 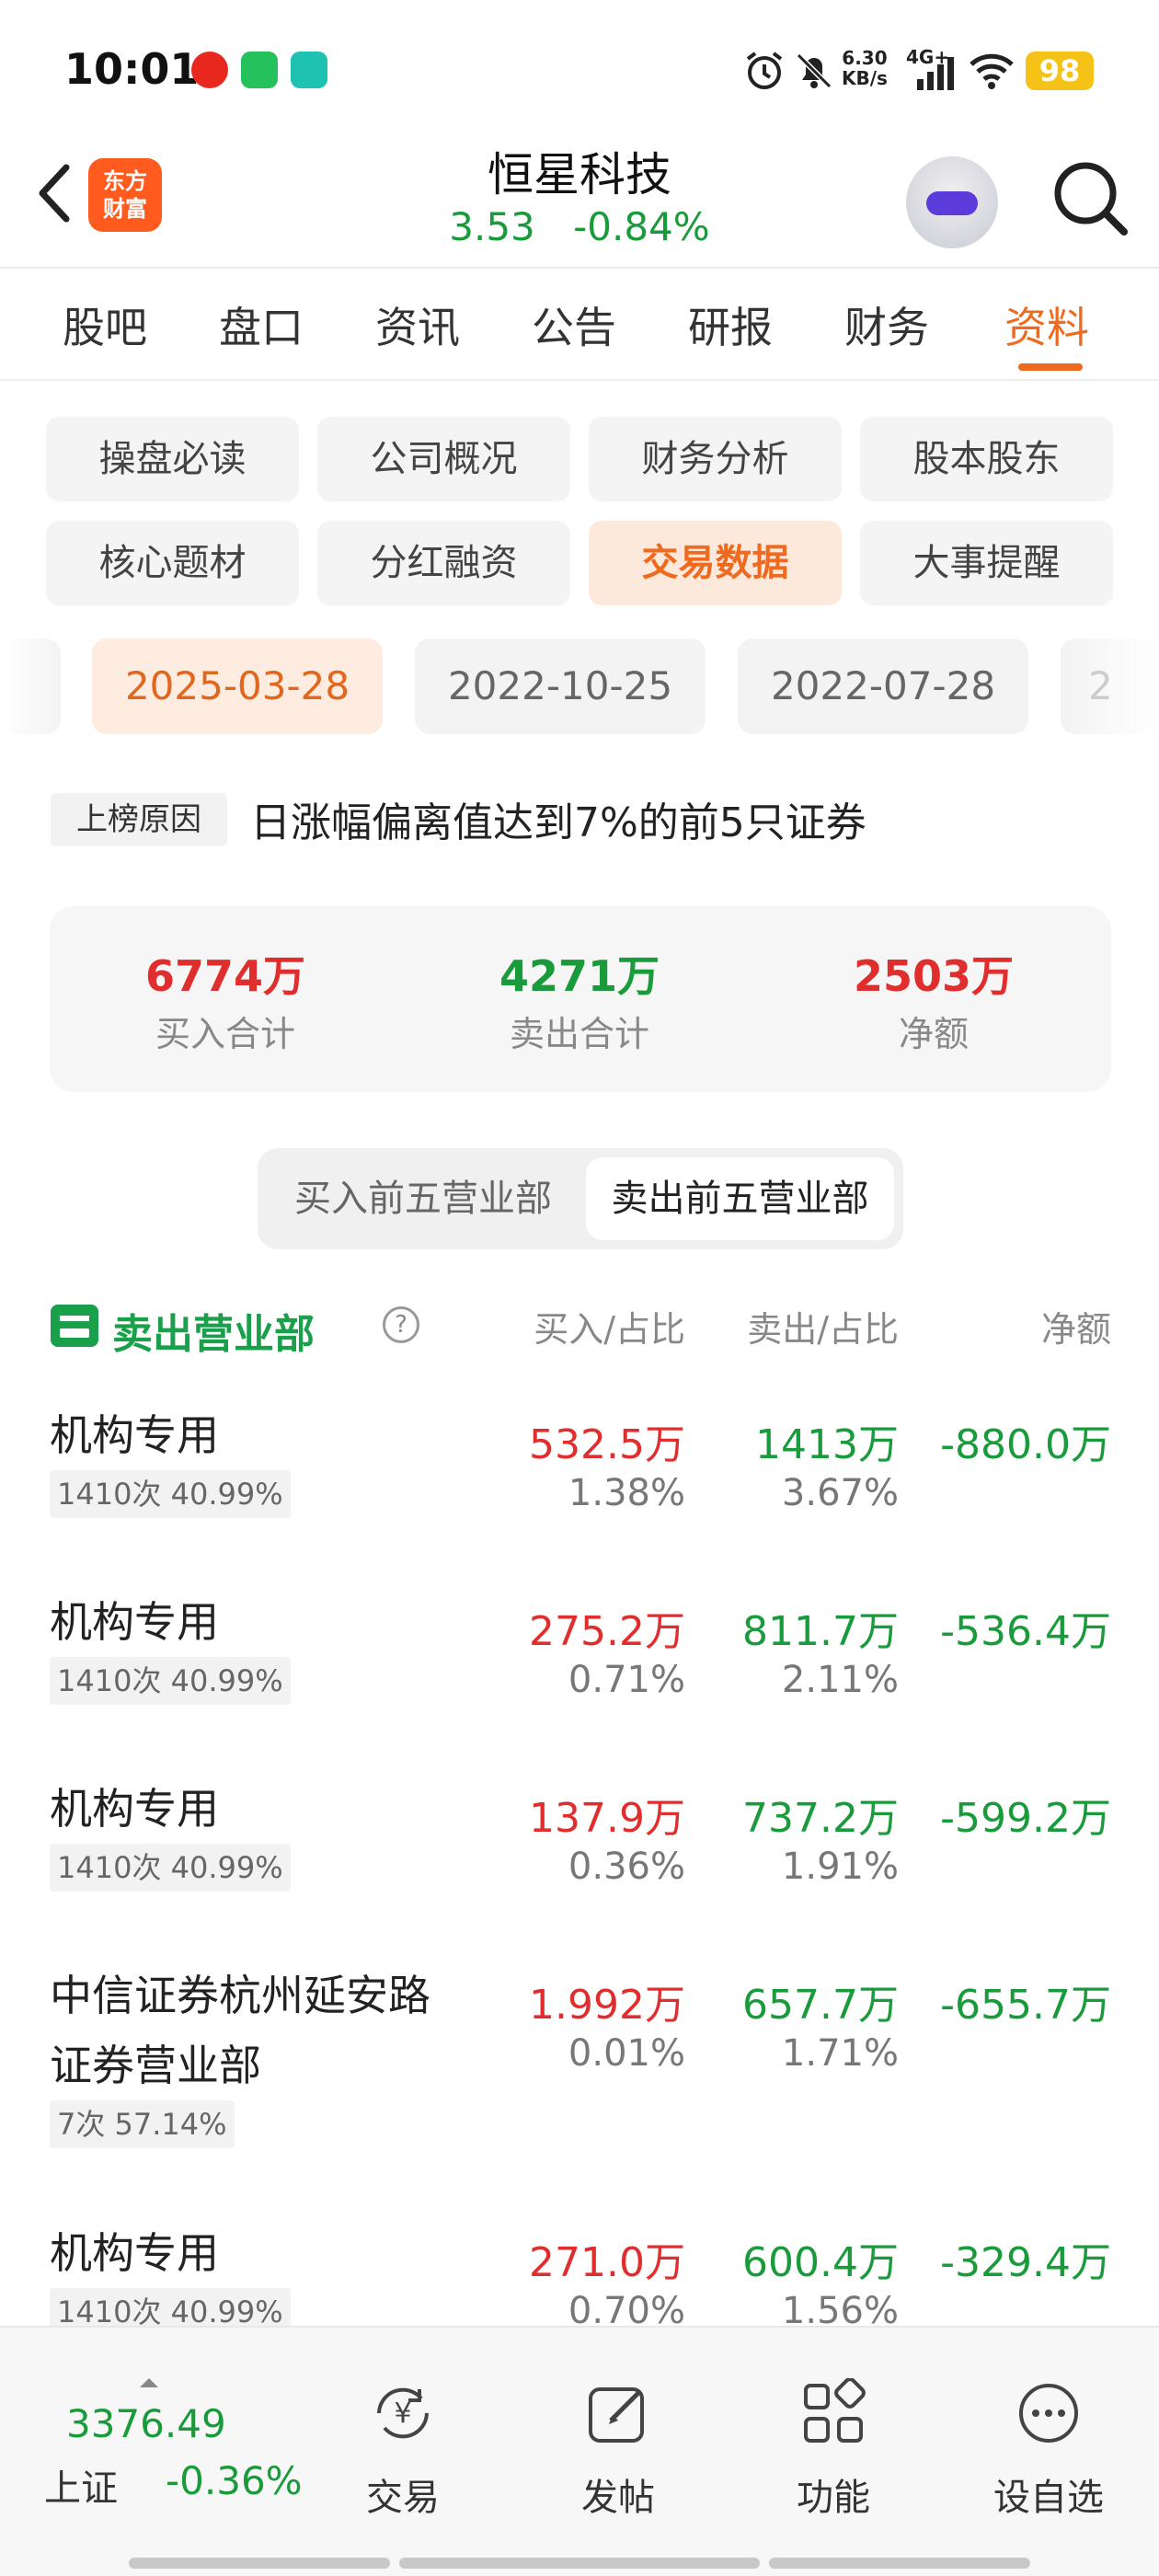 What do you see at coordinates (1025, 2262) in the screenshot?
I see `net-amount: -329.4万` at bounding box center [1025, 2262].